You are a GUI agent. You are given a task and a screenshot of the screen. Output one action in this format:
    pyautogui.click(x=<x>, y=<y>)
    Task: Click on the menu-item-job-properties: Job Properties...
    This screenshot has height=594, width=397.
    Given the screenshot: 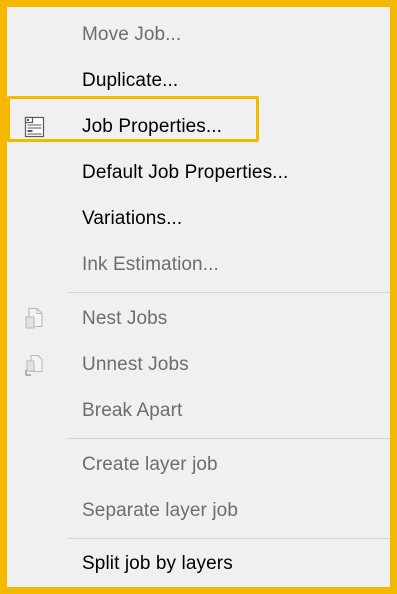 What is the action you would take?
    pyautogui.click(x=198, y=127)
    